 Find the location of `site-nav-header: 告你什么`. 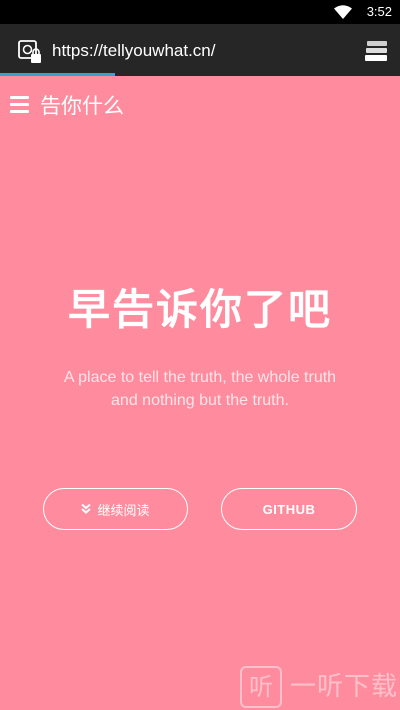

site-nav-header: 告你什么 is located at coordinates (200, 106).